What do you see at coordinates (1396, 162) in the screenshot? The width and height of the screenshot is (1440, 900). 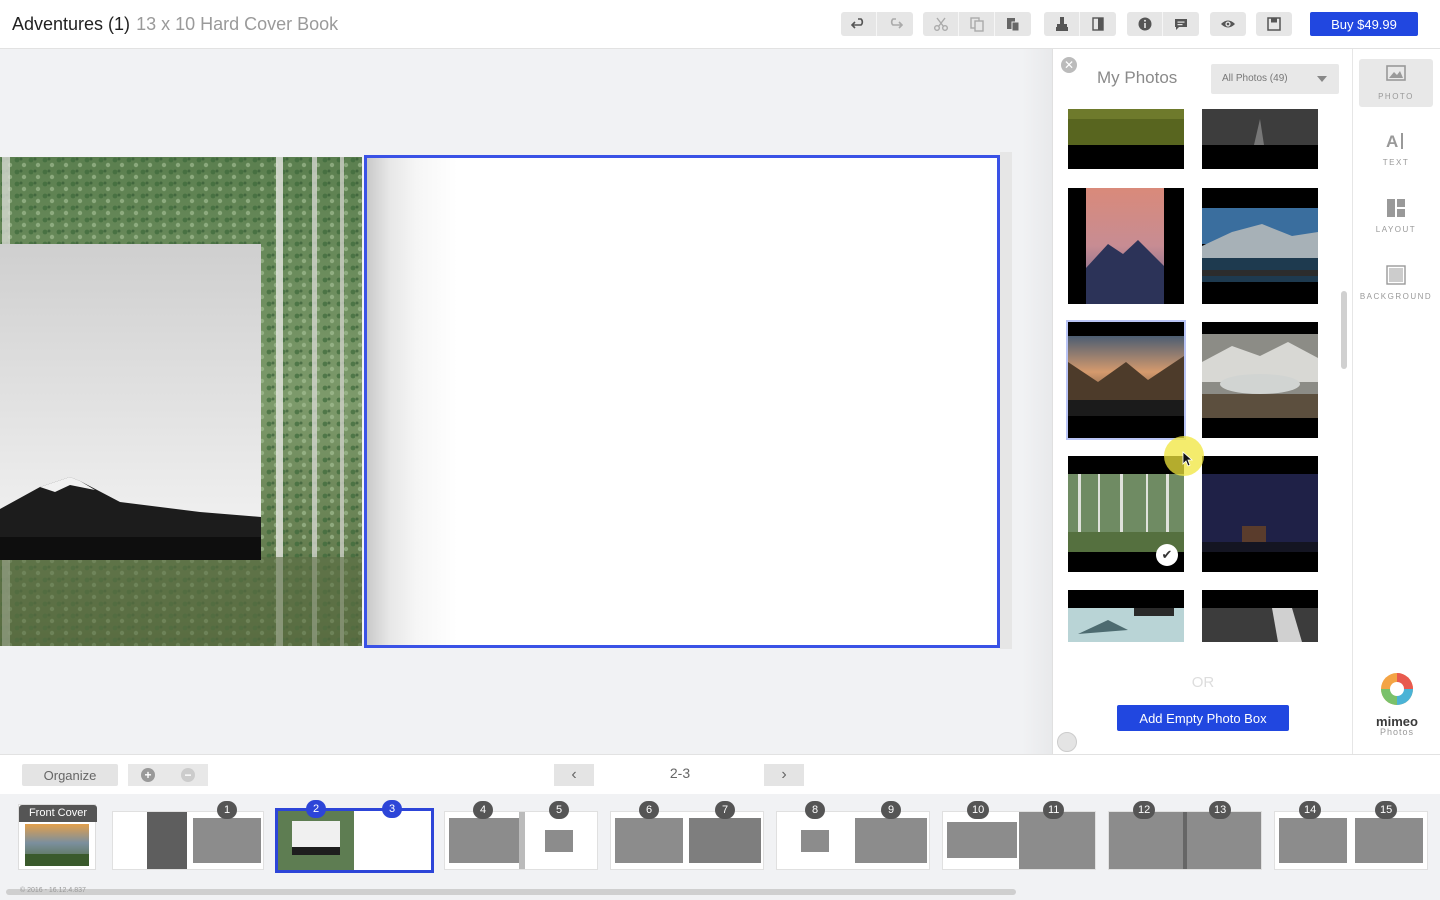 I see `sidebar-label-text: TEXT` at bounding box center [1396, 162].